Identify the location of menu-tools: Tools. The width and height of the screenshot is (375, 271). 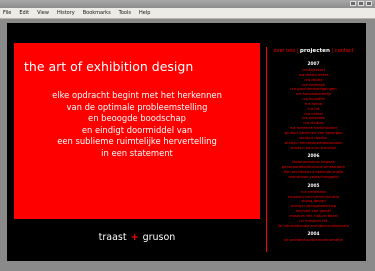
(125, 13).